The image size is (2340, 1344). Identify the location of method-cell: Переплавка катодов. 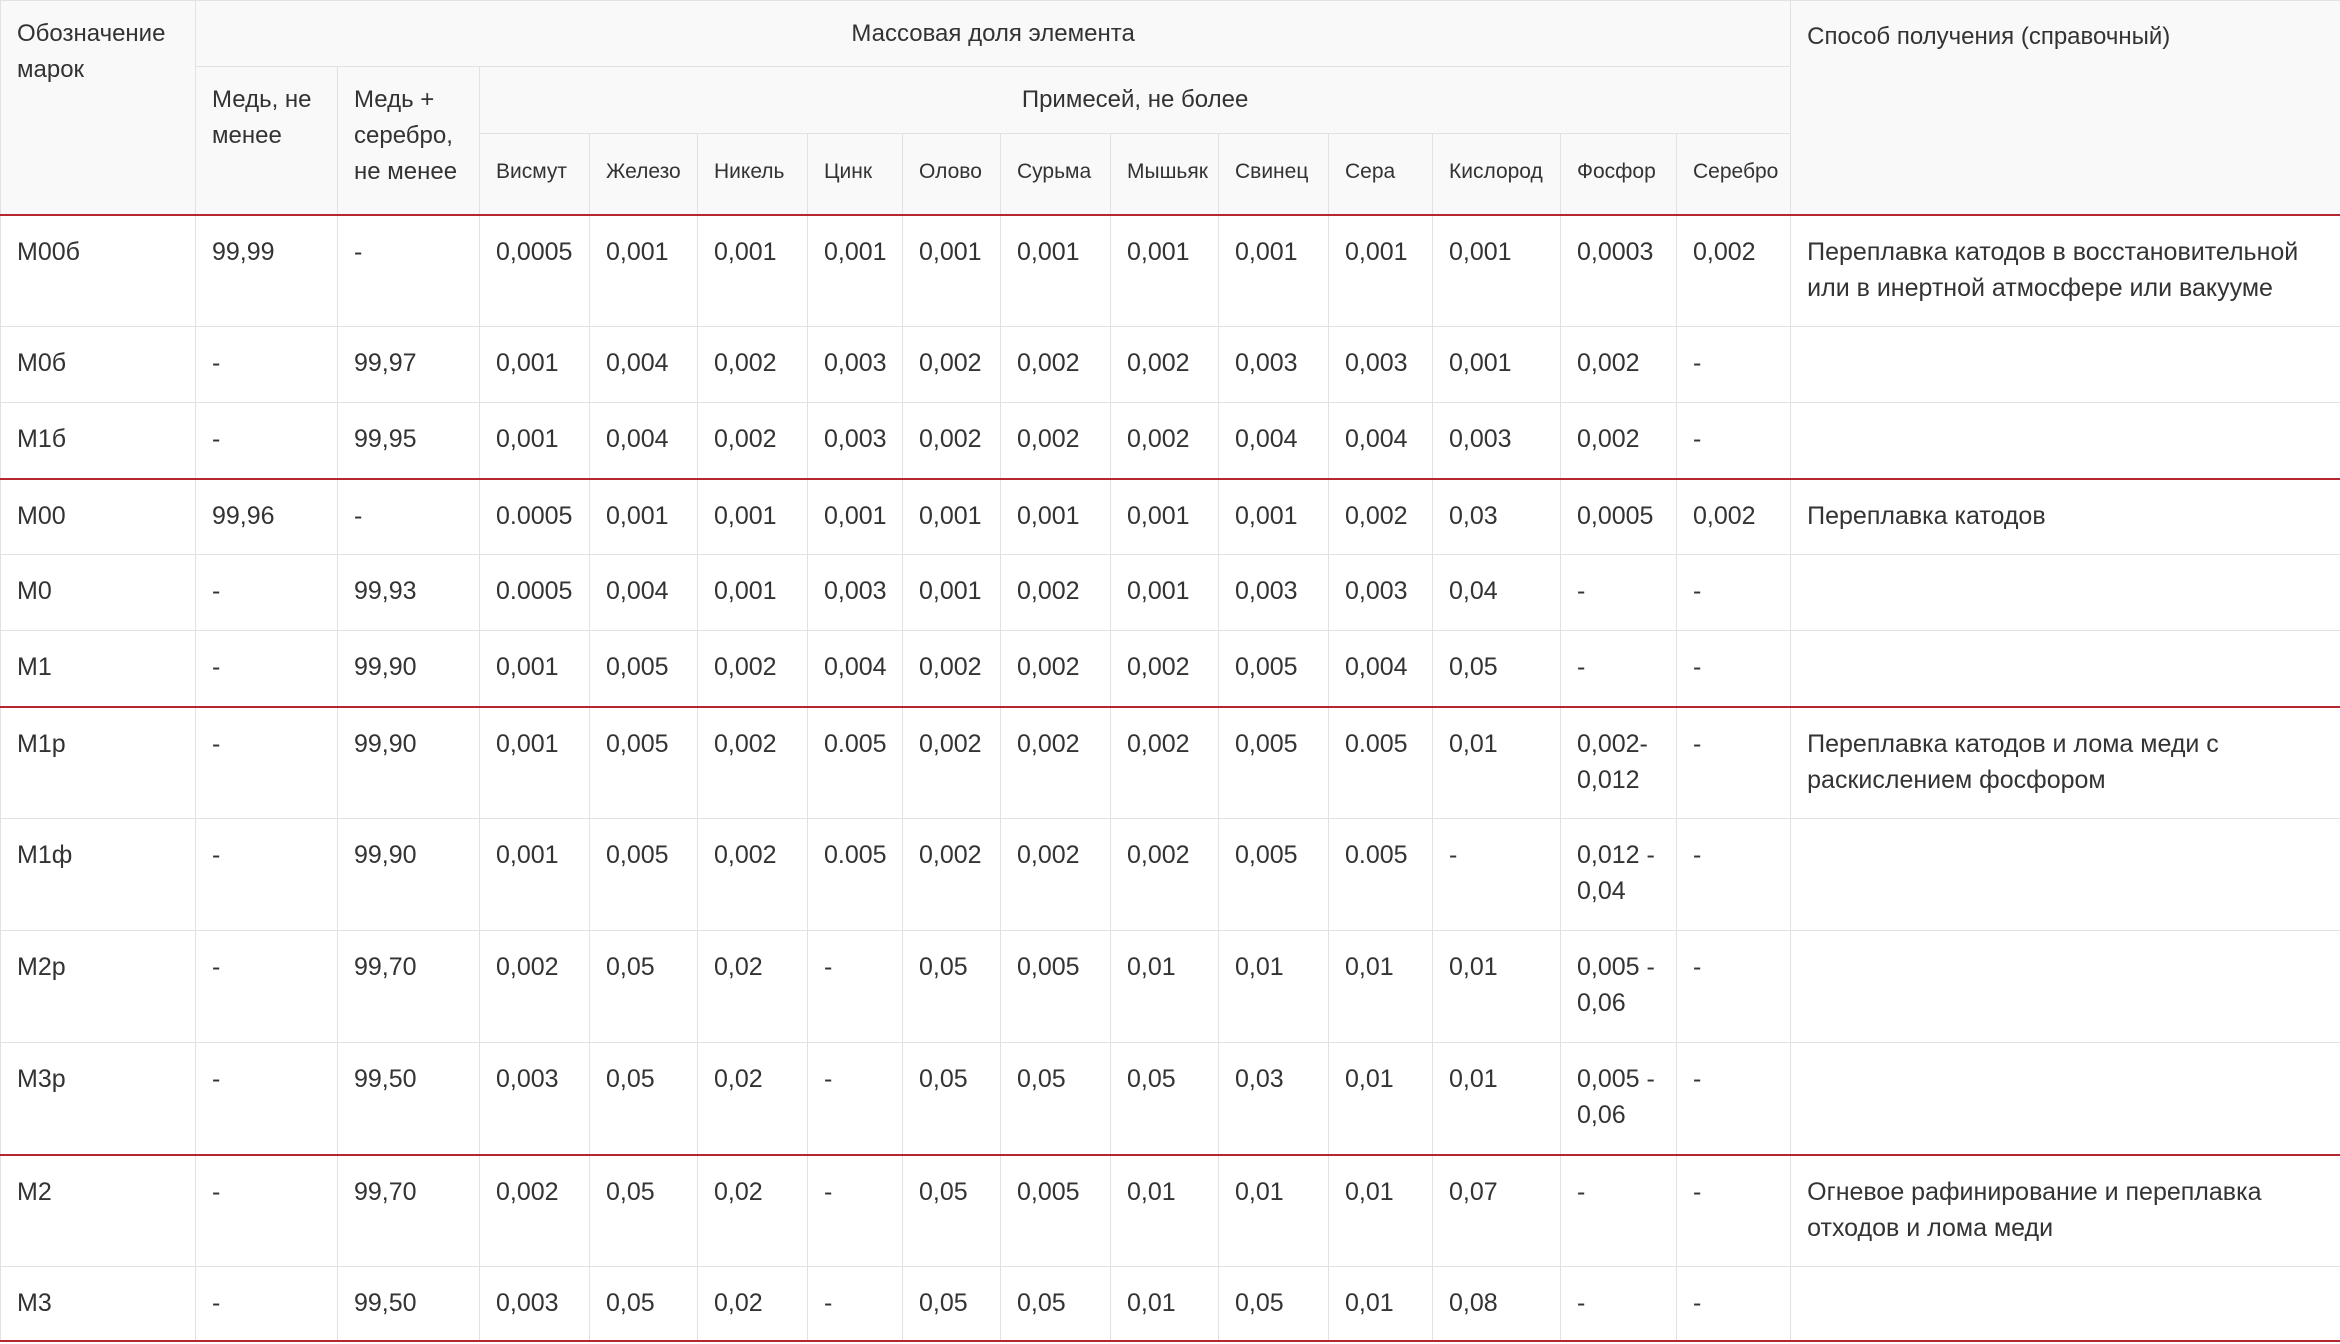
(2065, 516).